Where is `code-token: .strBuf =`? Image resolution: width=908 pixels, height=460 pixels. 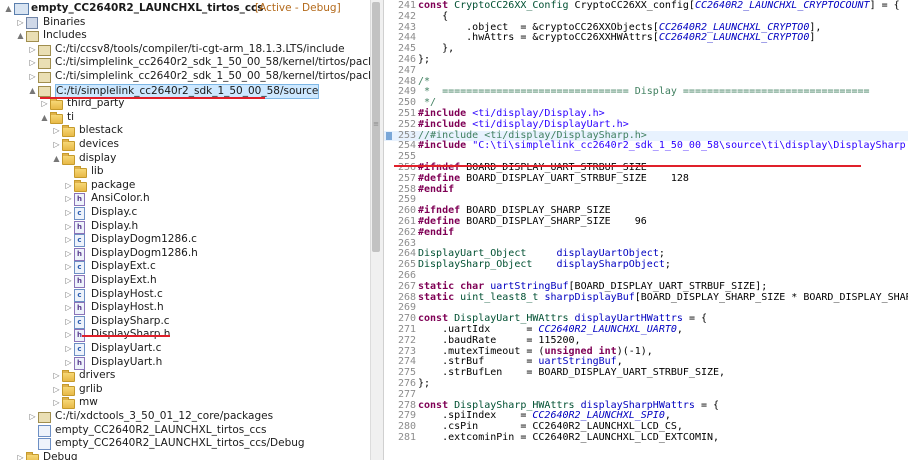
code-token: .strBuf = is located at coordinates (478, 362).